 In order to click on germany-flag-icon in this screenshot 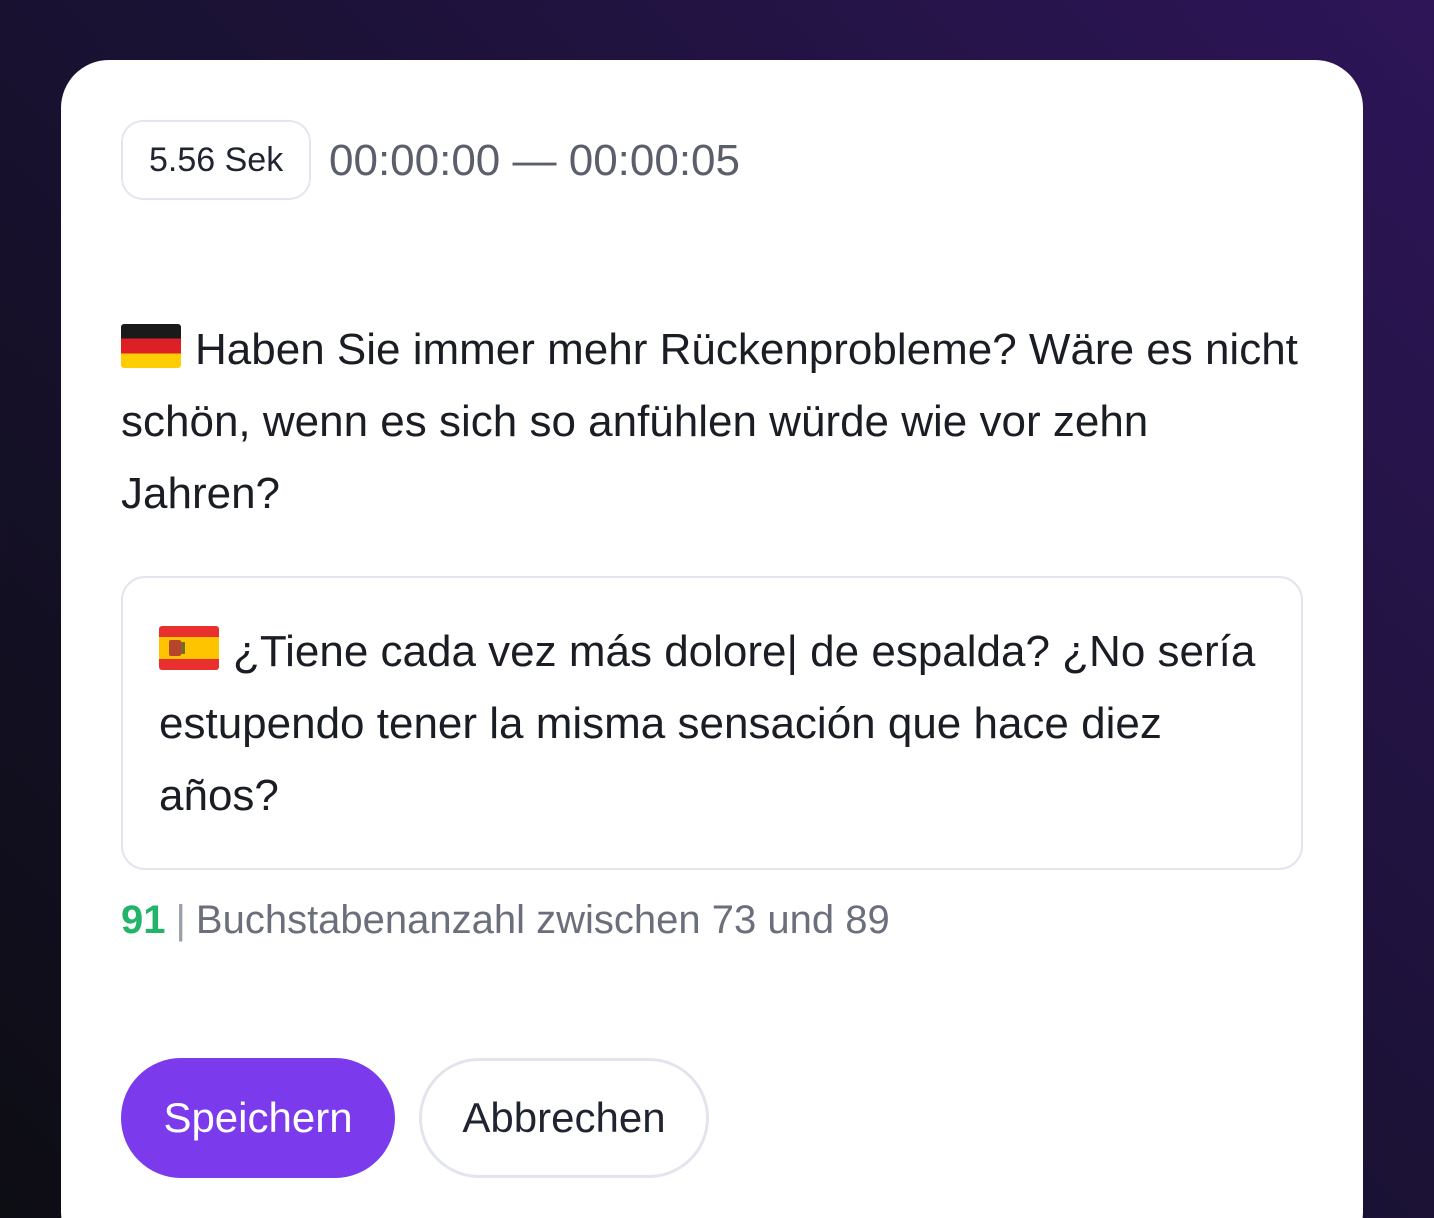, I will do `click(151, 346)`.